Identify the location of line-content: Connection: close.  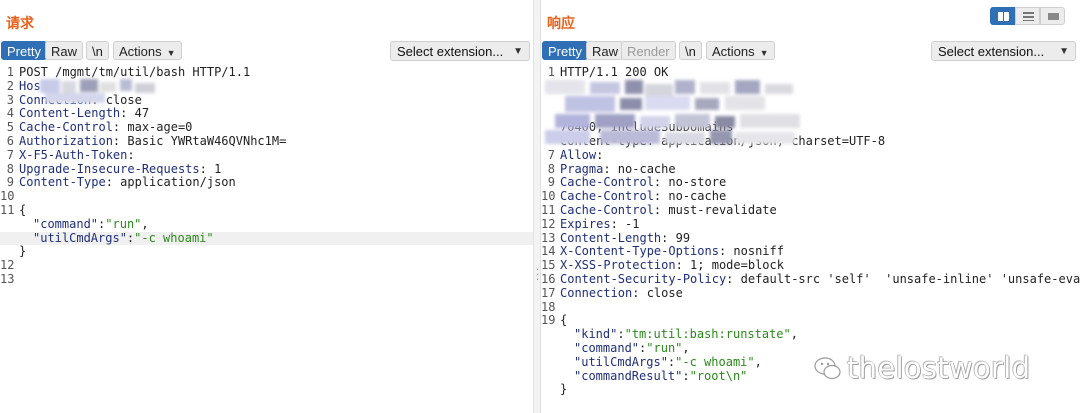
(621, 293).